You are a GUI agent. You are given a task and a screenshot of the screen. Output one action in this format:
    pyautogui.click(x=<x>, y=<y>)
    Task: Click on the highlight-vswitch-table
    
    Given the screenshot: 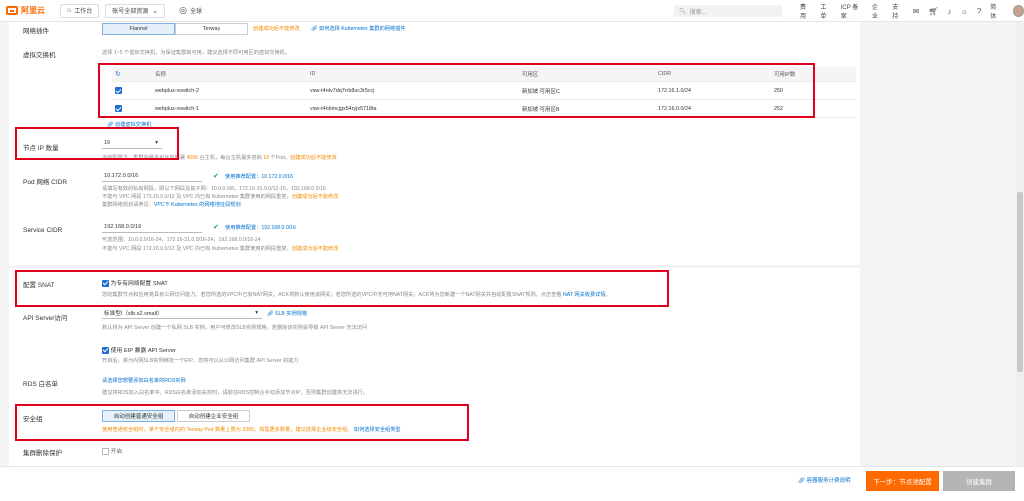 What is the action you would take?
    pyautogui.click(x=456, y=90)
    